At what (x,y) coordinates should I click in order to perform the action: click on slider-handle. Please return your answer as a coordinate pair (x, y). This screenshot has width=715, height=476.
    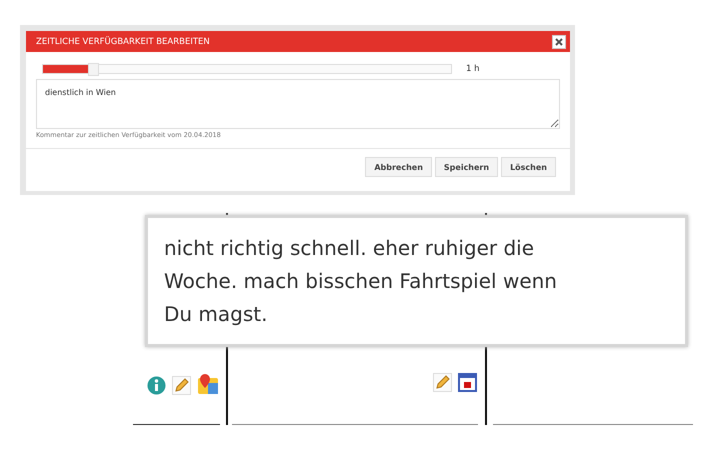
    Looking at the image, I should click on (93, 69).